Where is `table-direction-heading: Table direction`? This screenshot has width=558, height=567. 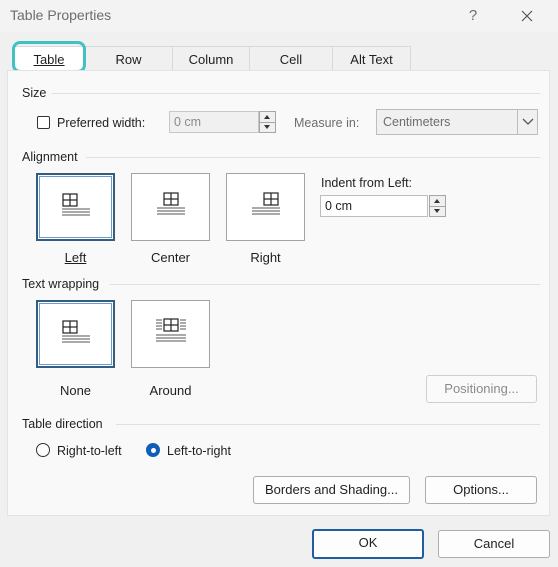
table-direction-heading: Table direction is located at coordinates (62, 424).